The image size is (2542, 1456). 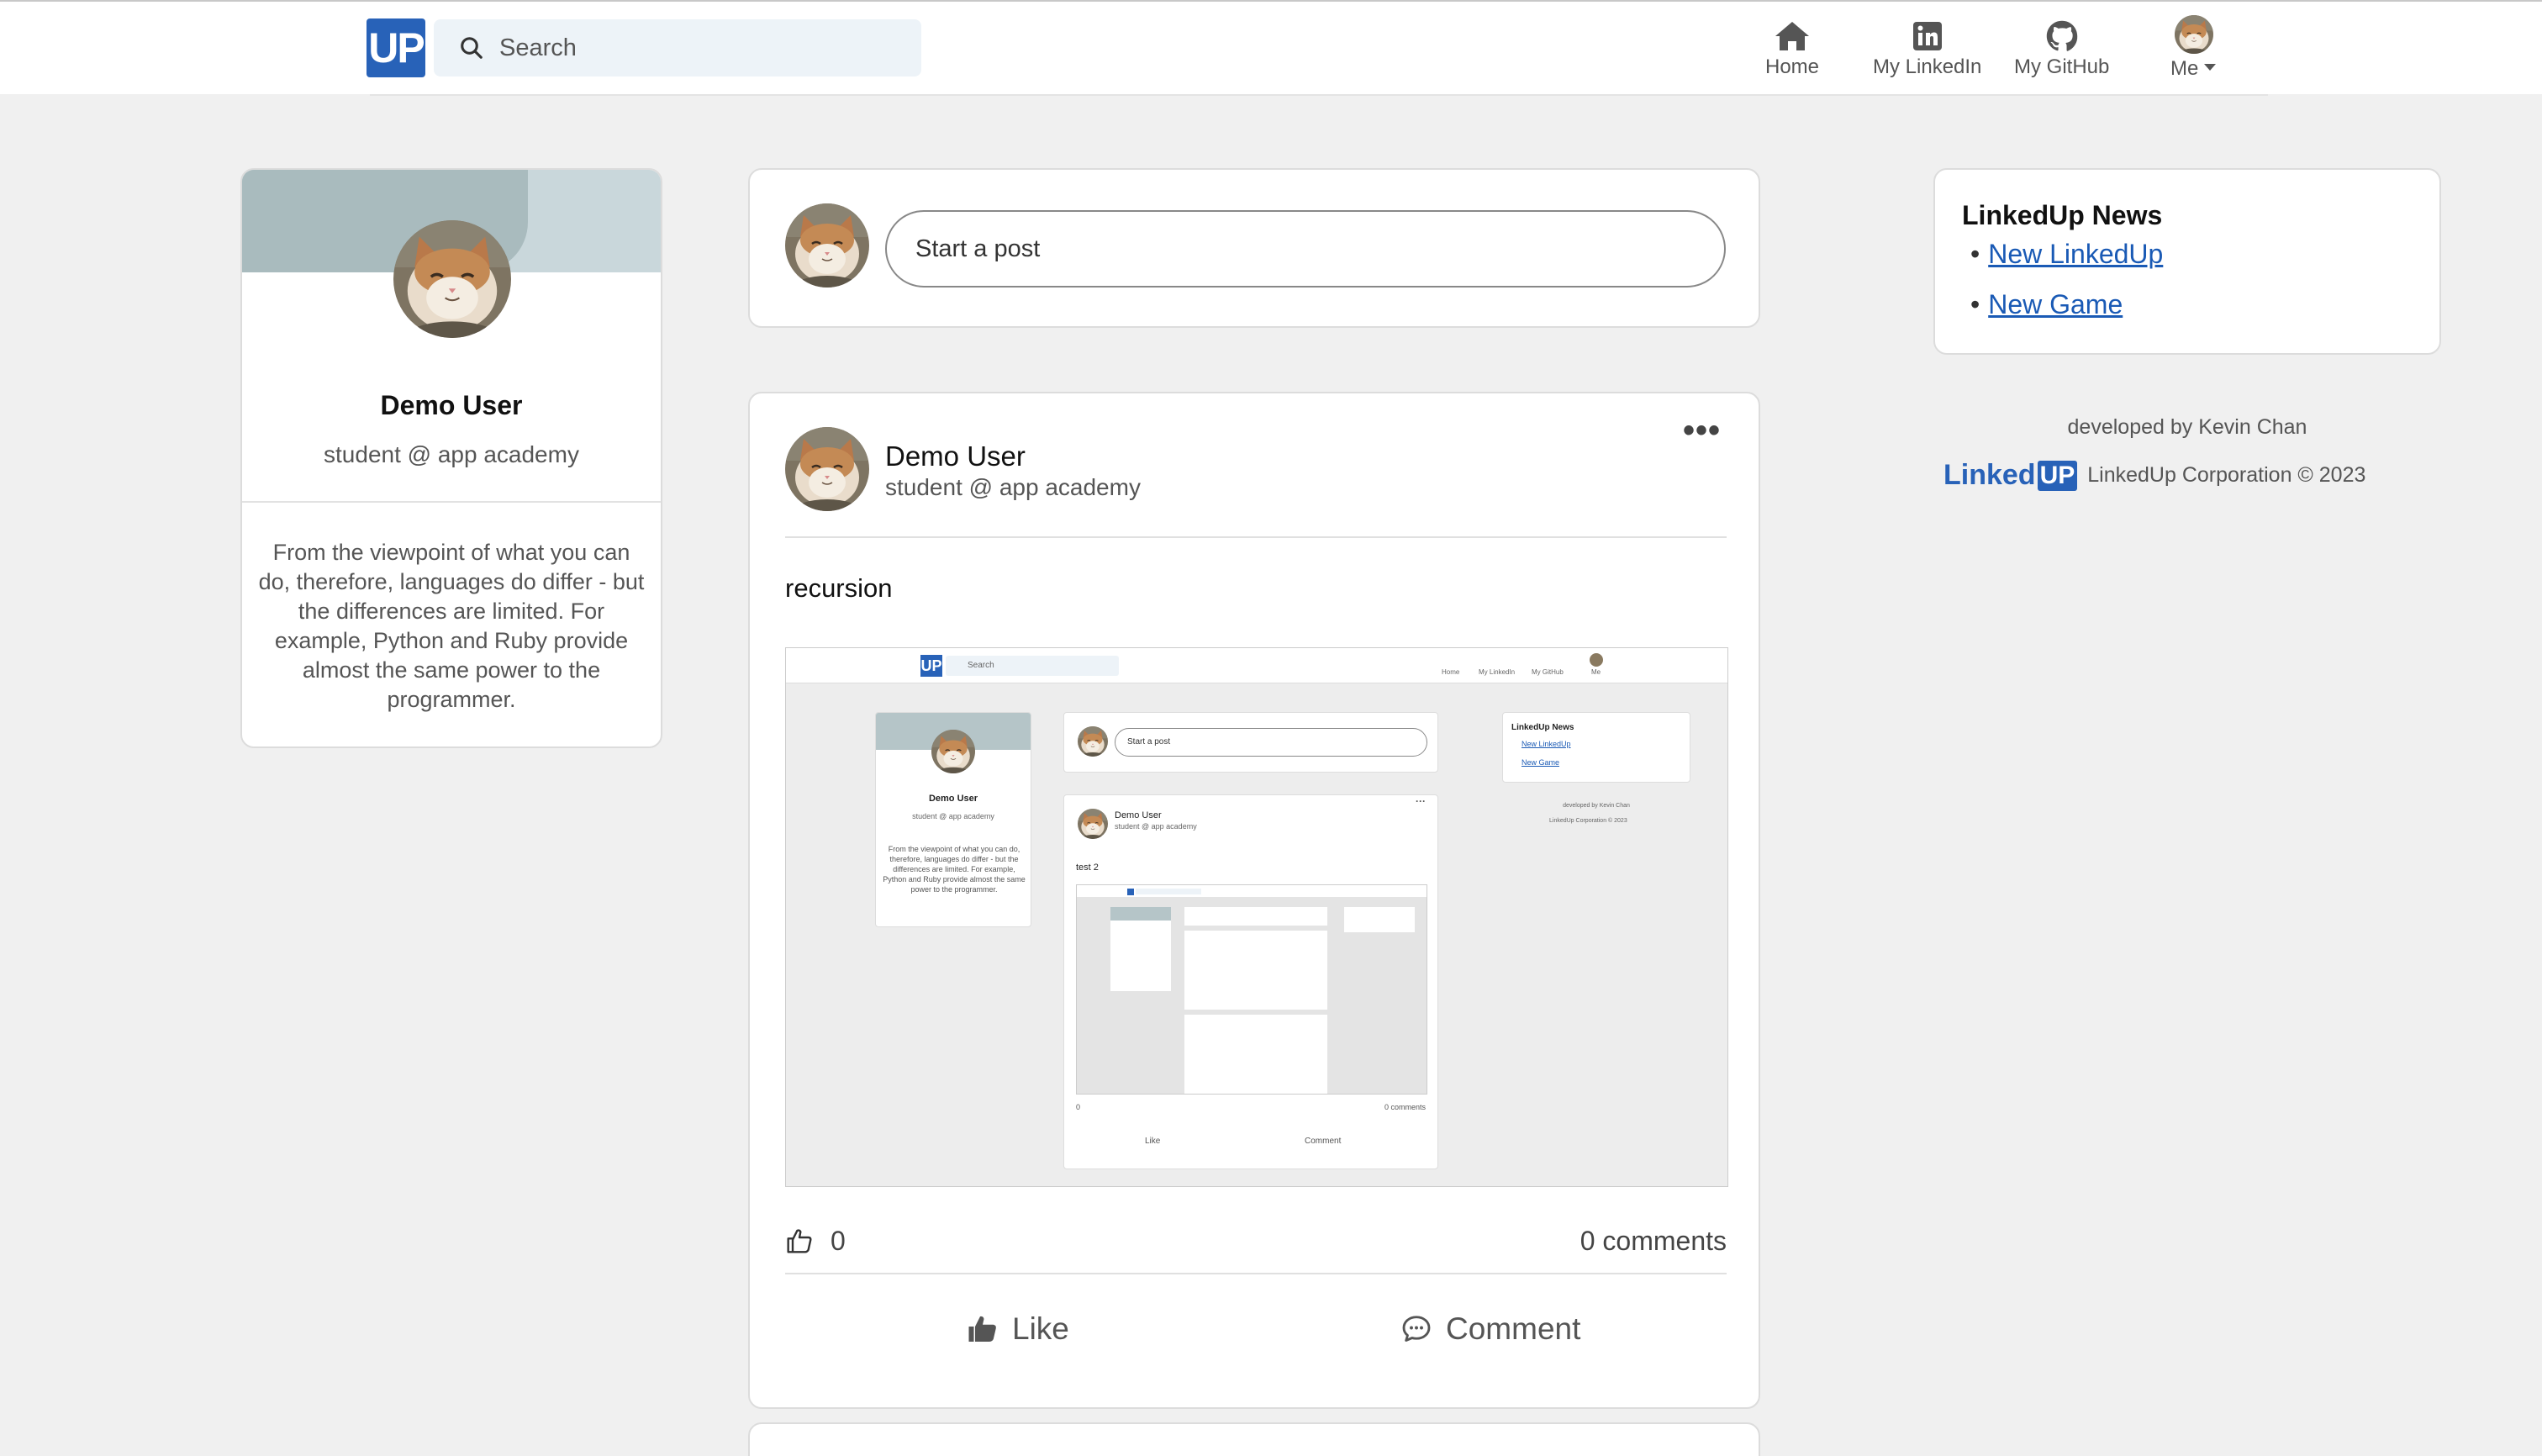 I want to click on comments-count: 0 comments, so click(x=1654, y=1241).